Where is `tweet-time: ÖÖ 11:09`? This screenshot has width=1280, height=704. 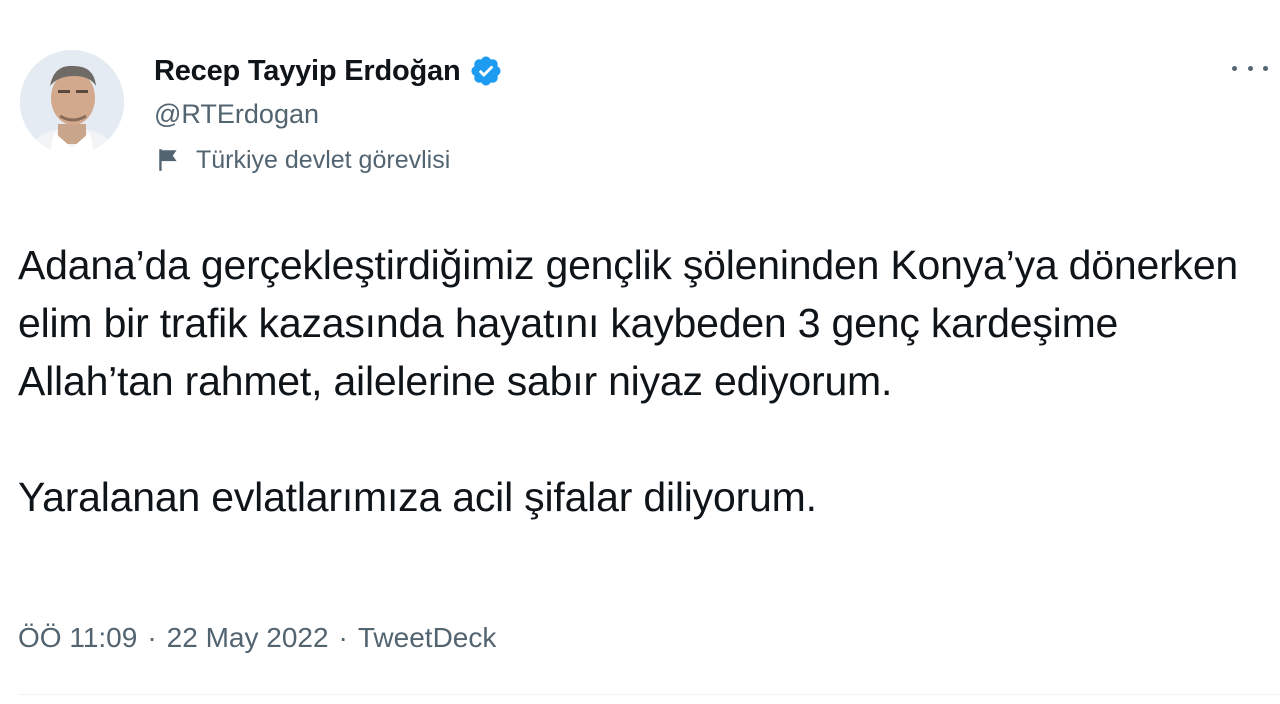 tweet-time: ÖÖ 11:09 is located at coordinates (77, 638).